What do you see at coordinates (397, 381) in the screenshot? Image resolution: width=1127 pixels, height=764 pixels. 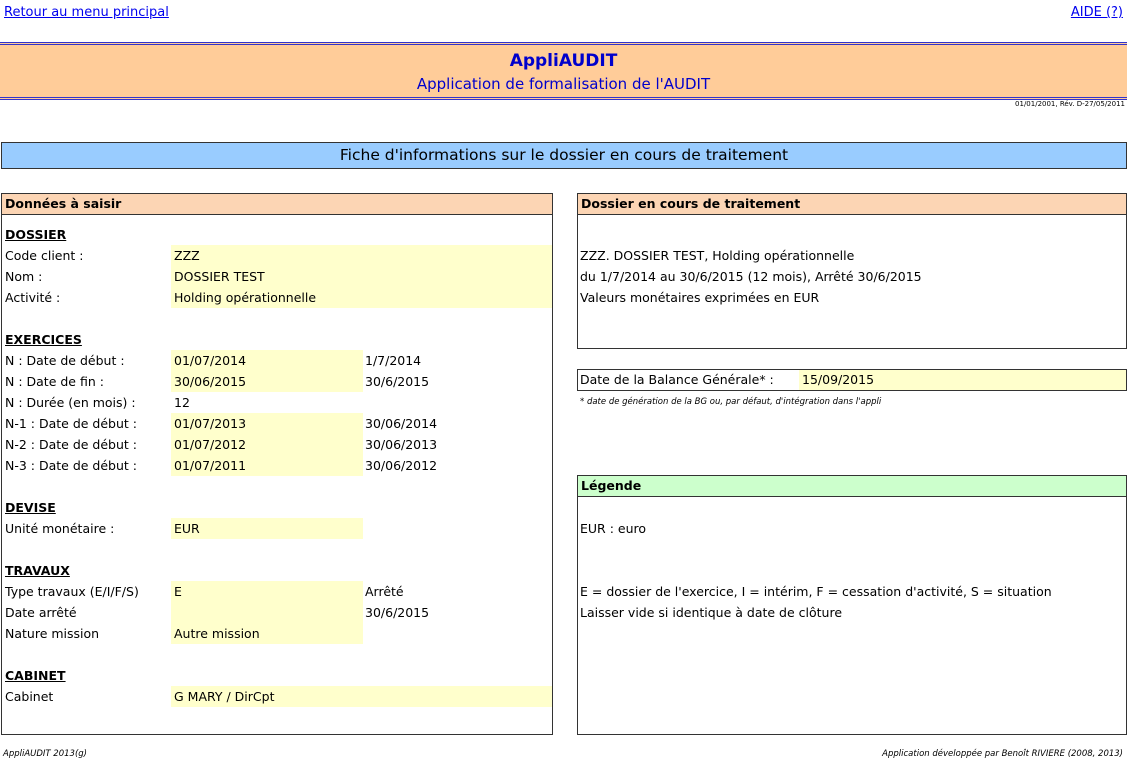 I see `n-fin-calc: 30/6/2015` at bounding box center [397, 381].